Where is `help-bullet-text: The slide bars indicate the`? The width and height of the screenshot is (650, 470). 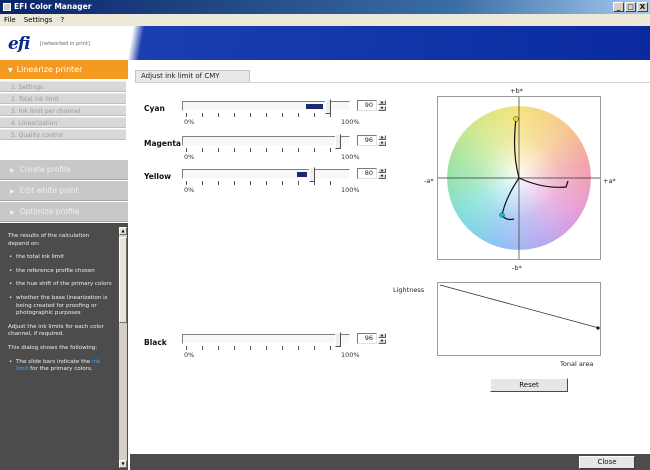 help-bullet-text: The slide bars indicate the is located at coordinates (53, 361).